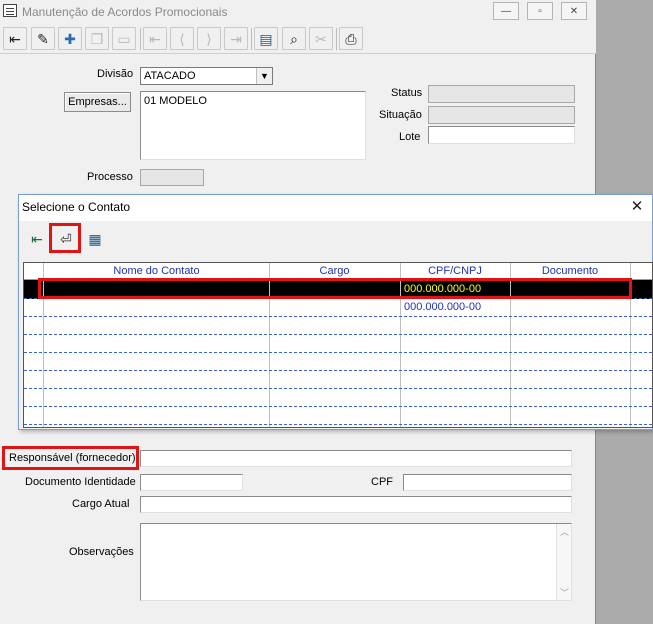  I want to click on documento-field, so click(191, 482).